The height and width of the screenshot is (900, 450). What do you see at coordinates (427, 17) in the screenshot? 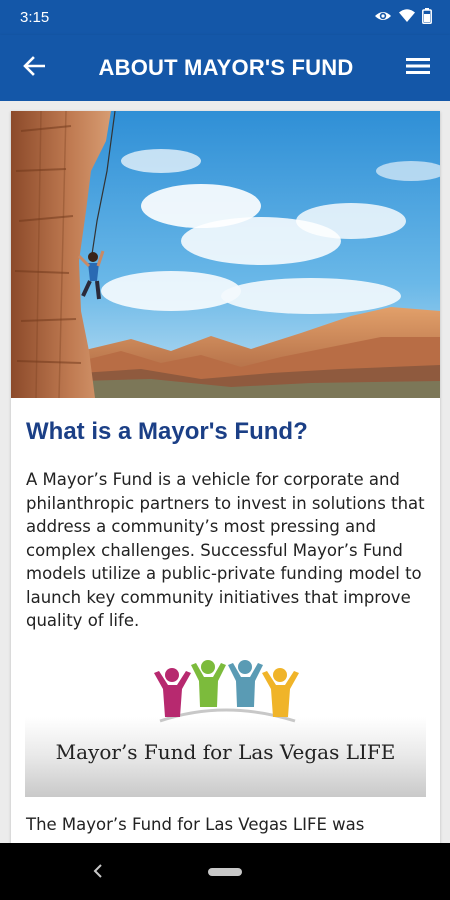
I see `battery-icon` at bounding box center [427, 17].